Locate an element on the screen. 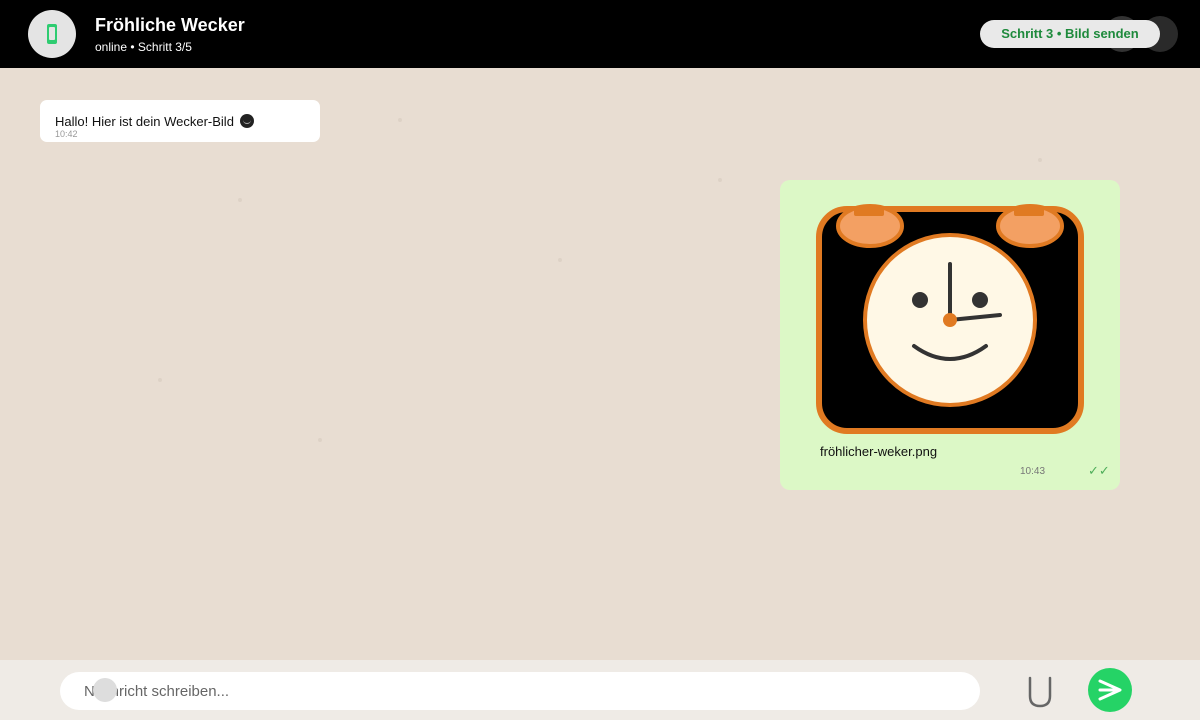 Image resolution: width=1200 pixels, height=720 pixels. alarm-clock-image is located at coordinates (950, 318).